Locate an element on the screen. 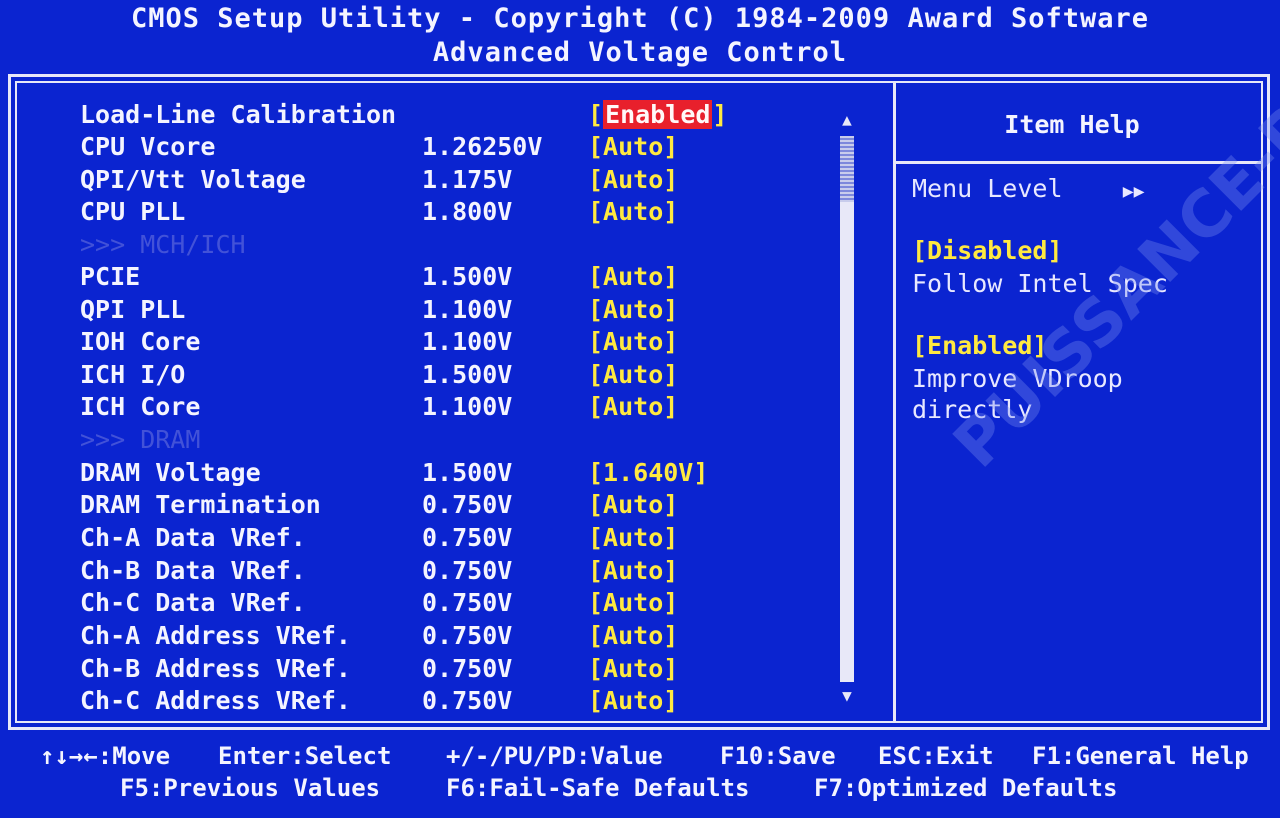  page-title: Advanced Voltage Control is located at coordinates (640, 52).